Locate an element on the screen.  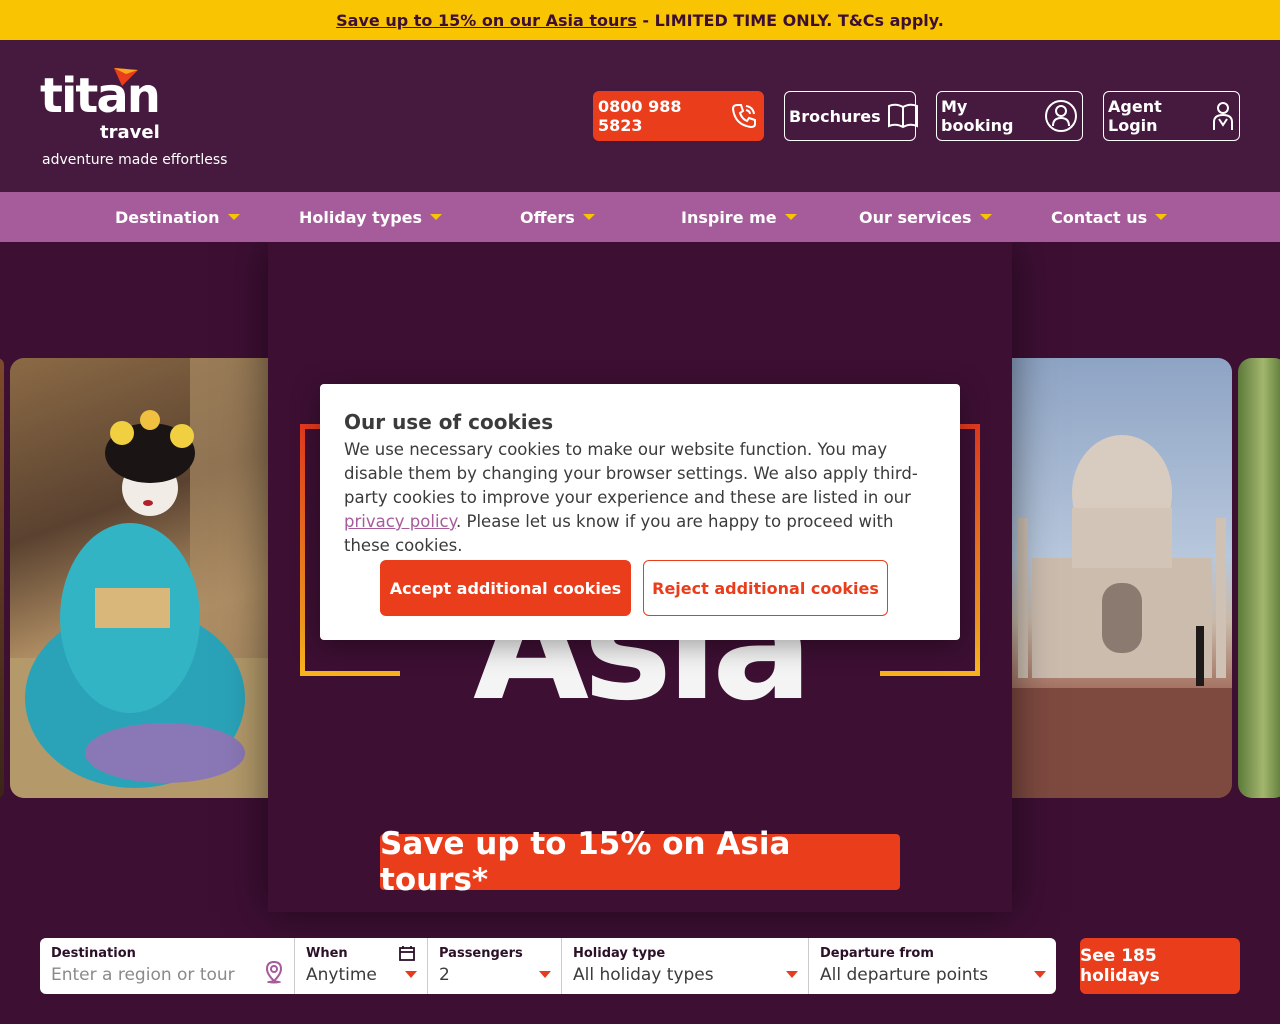
destination-field: Destination Enter a region or tour is located at coordinates (167, 966).